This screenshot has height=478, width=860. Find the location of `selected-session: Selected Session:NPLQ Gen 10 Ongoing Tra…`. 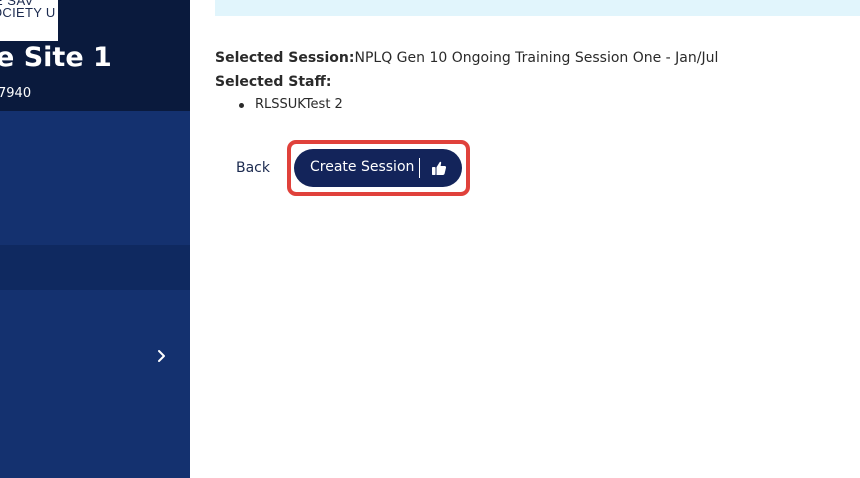

selected-session: Selected Session:NPLQ Gen 10 Ongoing Tra… is located at coordinates (466, 58).